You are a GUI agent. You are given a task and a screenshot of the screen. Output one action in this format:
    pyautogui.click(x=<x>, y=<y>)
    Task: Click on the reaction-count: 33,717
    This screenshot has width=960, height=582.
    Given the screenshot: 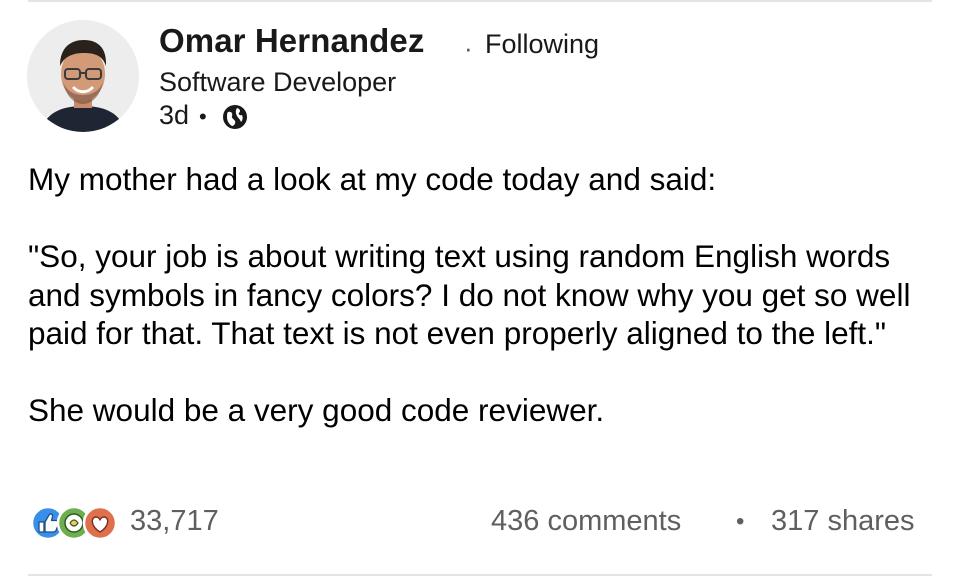 What is the action you would take?
    pyautogui.click(x=174, y=521)
    